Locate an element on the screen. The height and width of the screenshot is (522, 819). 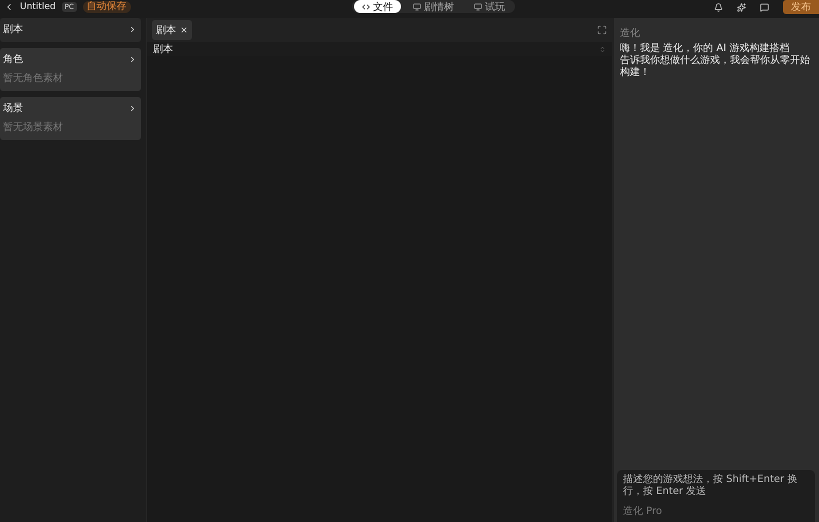
empty-note: 暂无场景素材 is located at coordinates (33, 127).